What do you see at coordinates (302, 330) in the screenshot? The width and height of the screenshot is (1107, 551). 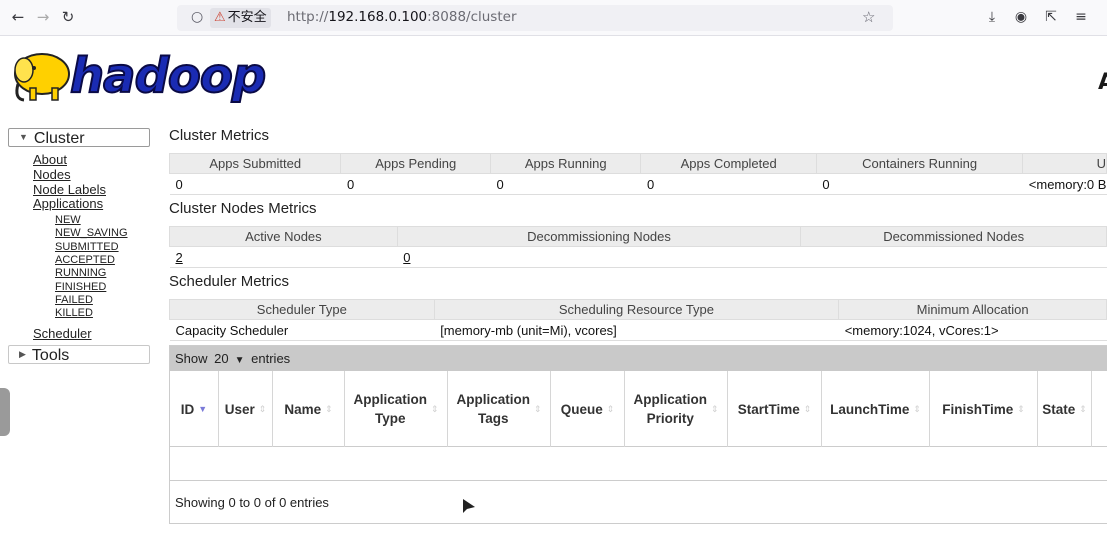 I see `value-scheduler-type: Capacity Scheduler` at bounding box center [302, 330].